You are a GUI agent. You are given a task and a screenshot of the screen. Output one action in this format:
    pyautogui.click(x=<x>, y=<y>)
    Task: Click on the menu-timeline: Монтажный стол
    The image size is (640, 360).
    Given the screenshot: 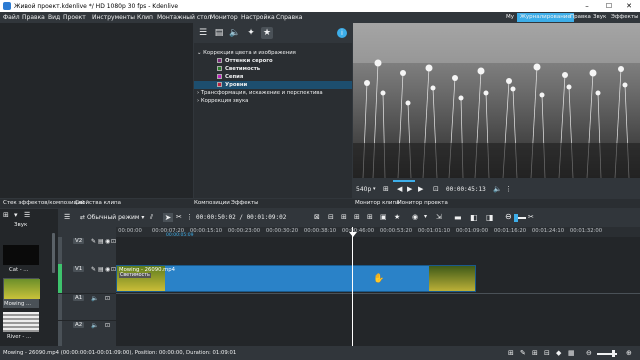 What is the action you would take?
    pyautogui.click(x=184, y=17)
    